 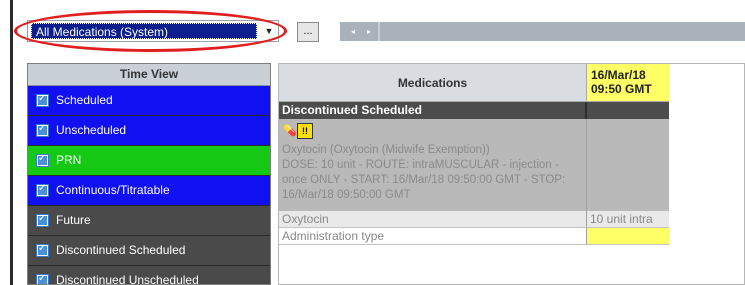 I want to click on row-value, so click(x=628, y=236).